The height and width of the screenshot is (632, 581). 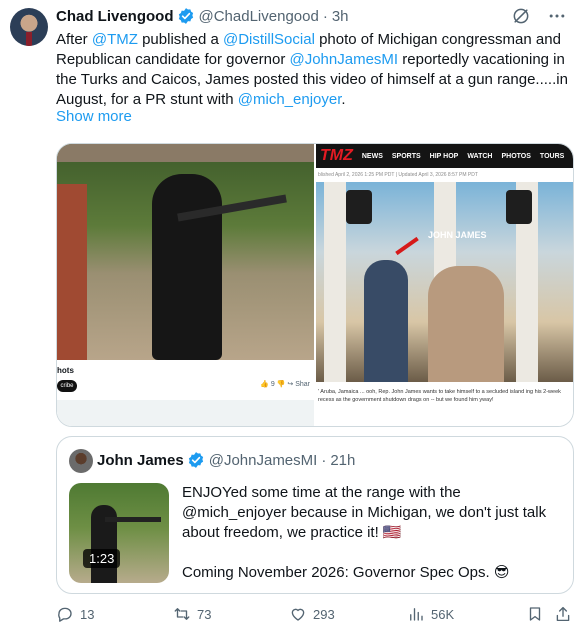 What do you see at coordinates (480, 156) in the screenshot?
I see `tmz-nav-item: WATCH` at bounding box center [480, 156].